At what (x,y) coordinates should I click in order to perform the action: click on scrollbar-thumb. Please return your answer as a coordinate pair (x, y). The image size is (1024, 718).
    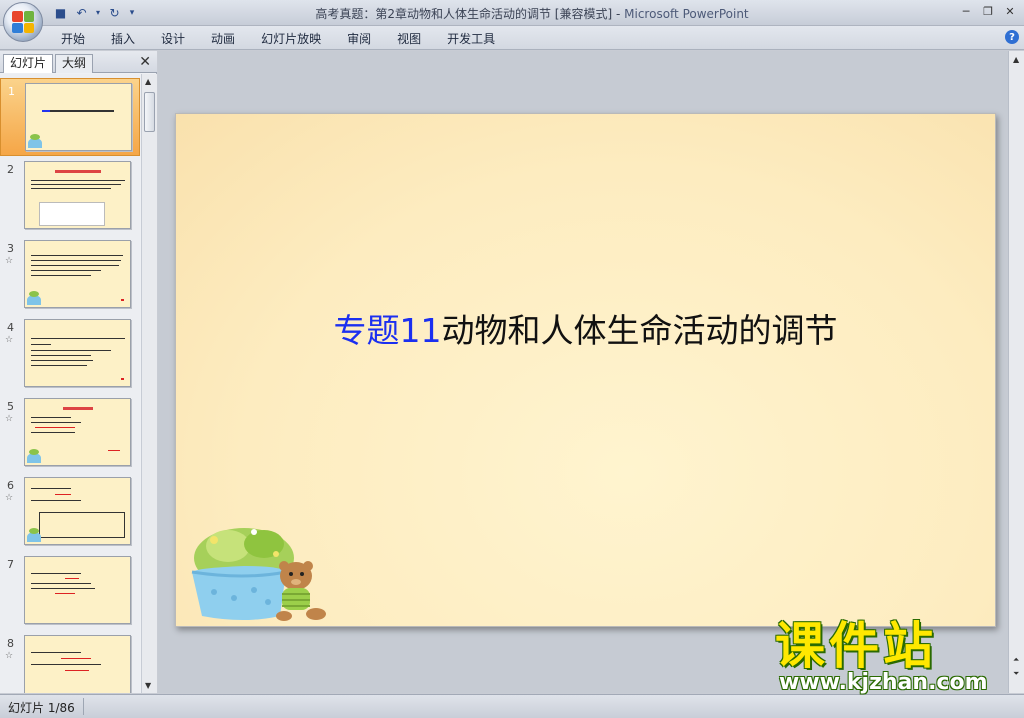
    Looking at the image, I should click on (149, 112).